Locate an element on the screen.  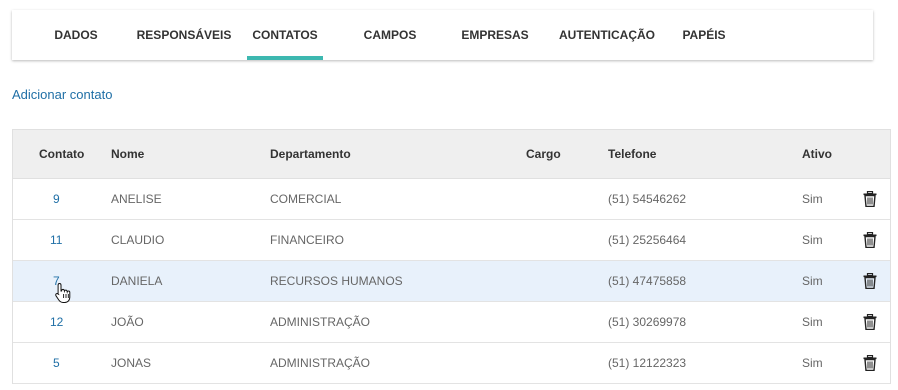
table-row: 11 CLAUDIO FINANCEIRO (51) 25256464 Sim is located at coordinates (451, 240).